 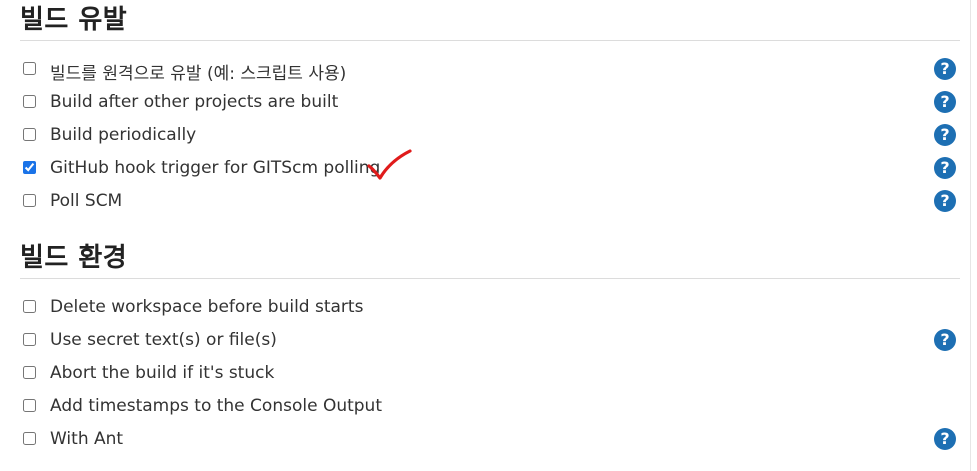 I want to click on option-use-secret-text: Use secret text(s) or file(s) ?, so click(x=490, y=341).